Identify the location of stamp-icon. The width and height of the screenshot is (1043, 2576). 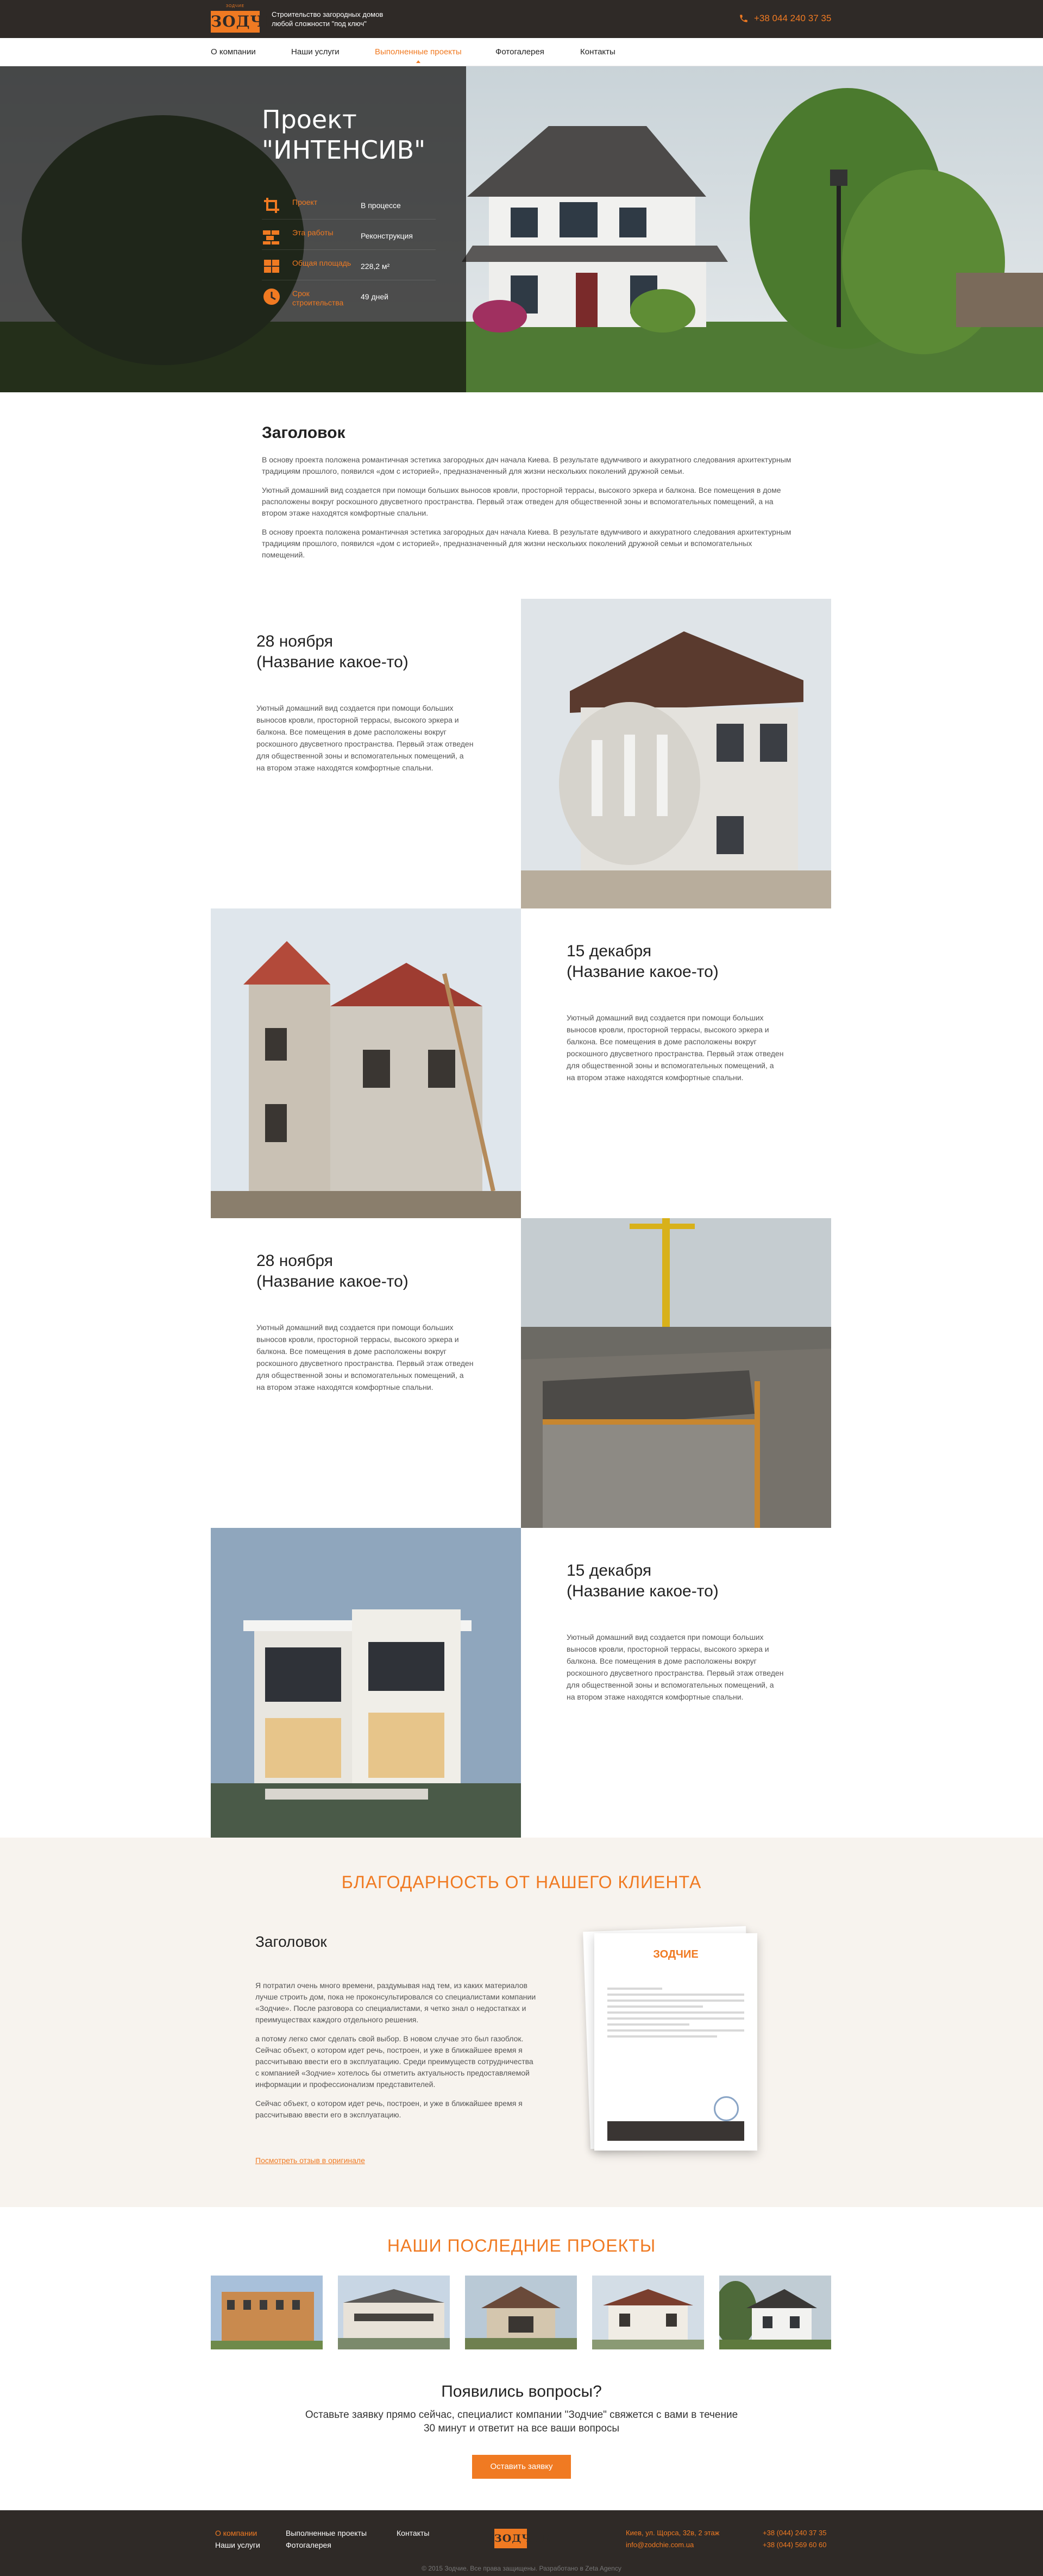
(726, 2108).